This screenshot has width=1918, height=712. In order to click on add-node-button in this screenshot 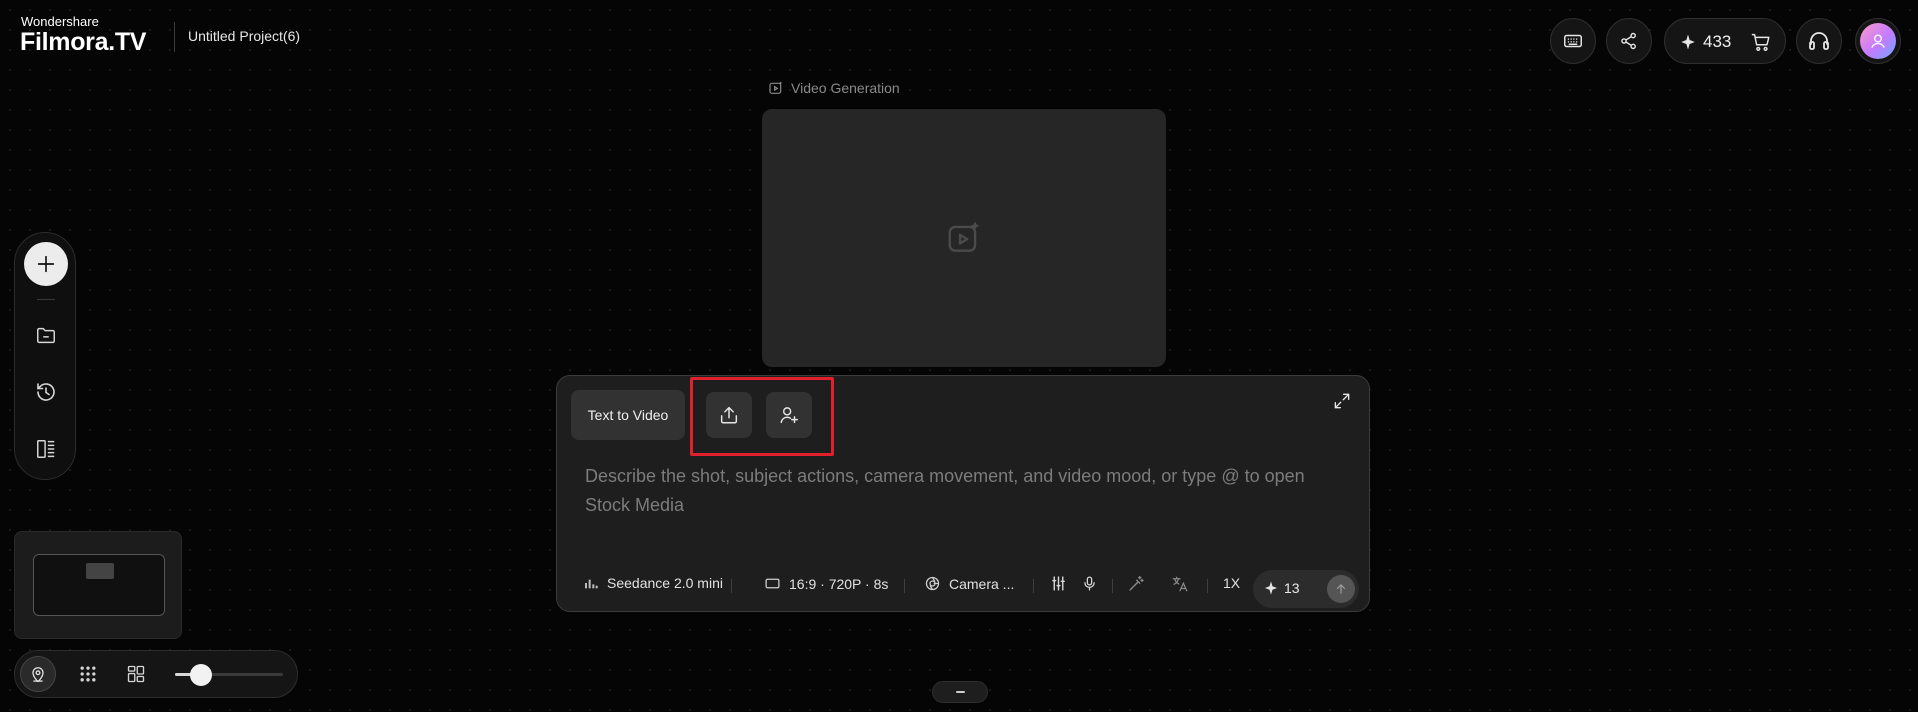, I will do `click(46, 264)`.